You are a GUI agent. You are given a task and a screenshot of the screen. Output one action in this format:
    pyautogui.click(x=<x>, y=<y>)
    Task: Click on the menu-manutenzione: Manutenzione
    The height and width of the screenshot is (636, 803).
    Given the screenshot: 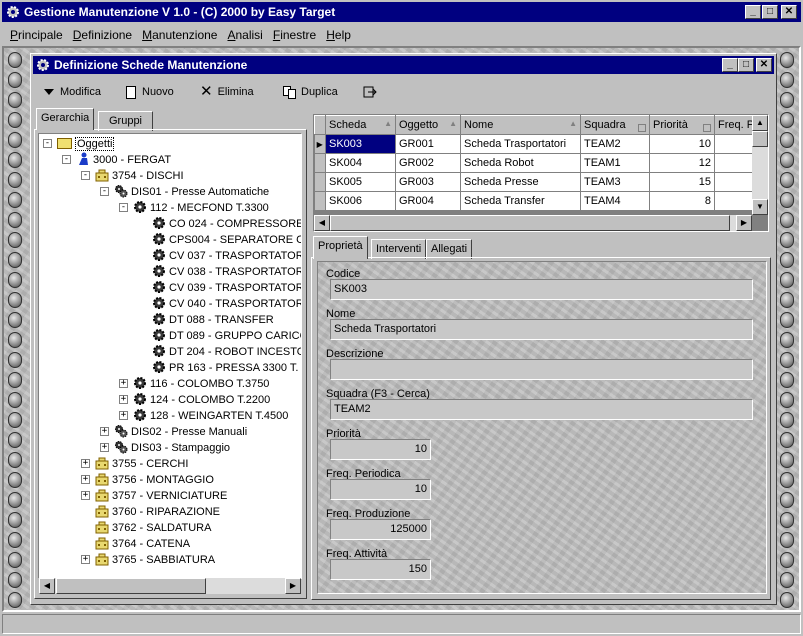 What is the action you would take?
    pyautogui.click(x=179, y=36)
    